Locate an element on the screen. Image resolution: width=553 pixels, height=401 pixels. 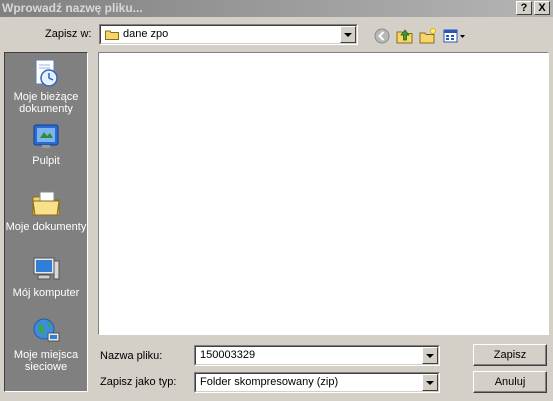
place-label: Mój komputer is located at coordinates (46, 293).